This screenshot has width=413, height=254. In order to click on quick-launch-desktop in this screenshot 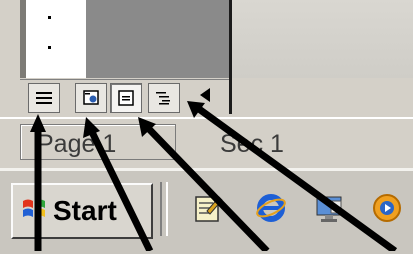, I will do `click(330, 208)`.